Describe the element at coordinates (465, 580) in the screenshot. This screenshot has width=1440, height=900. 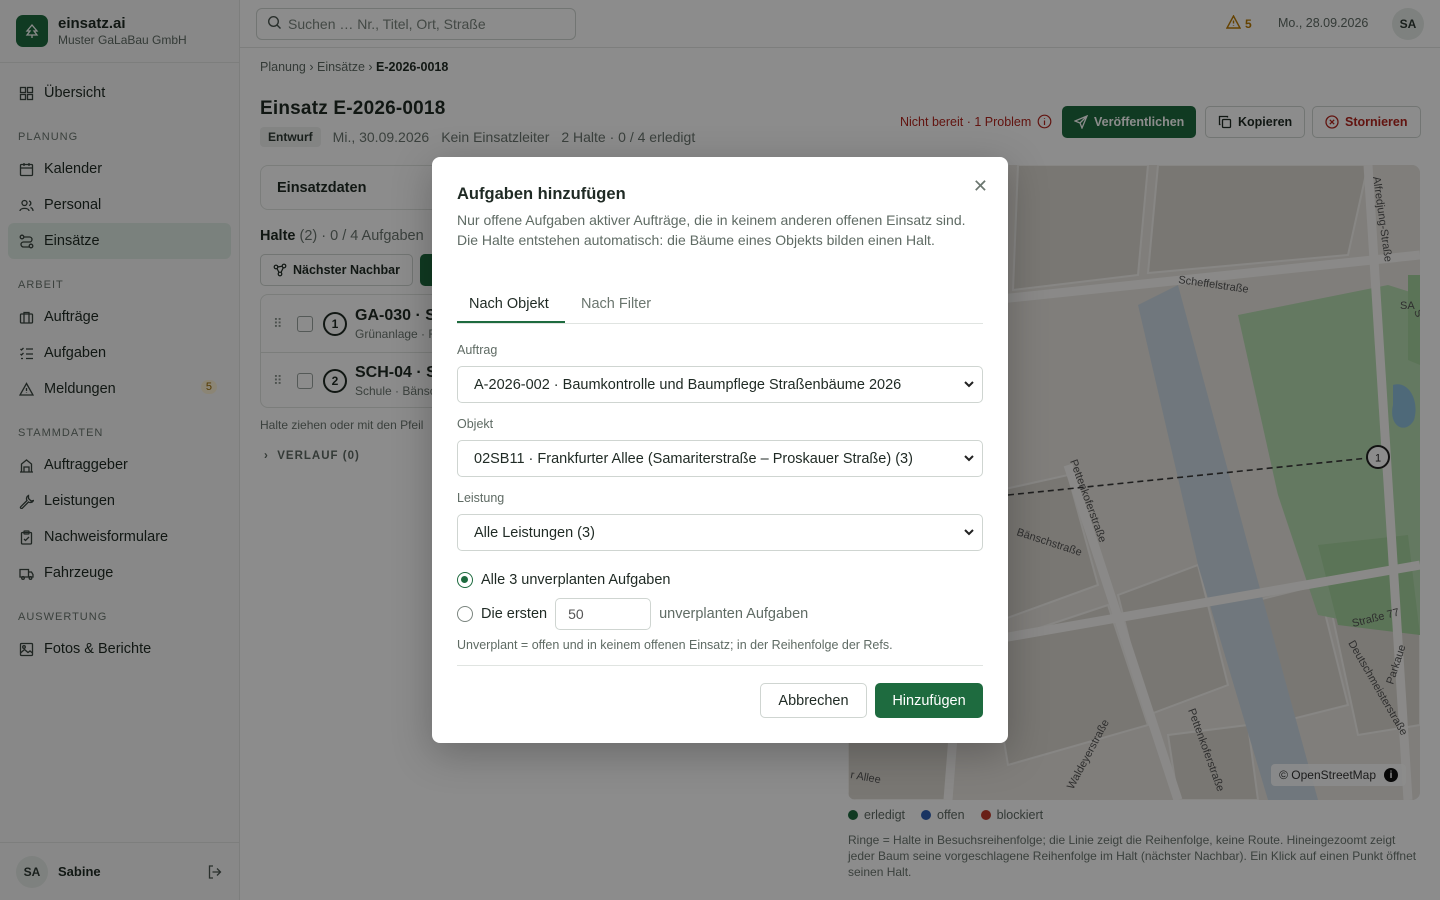
I see `radio-all` at that location.